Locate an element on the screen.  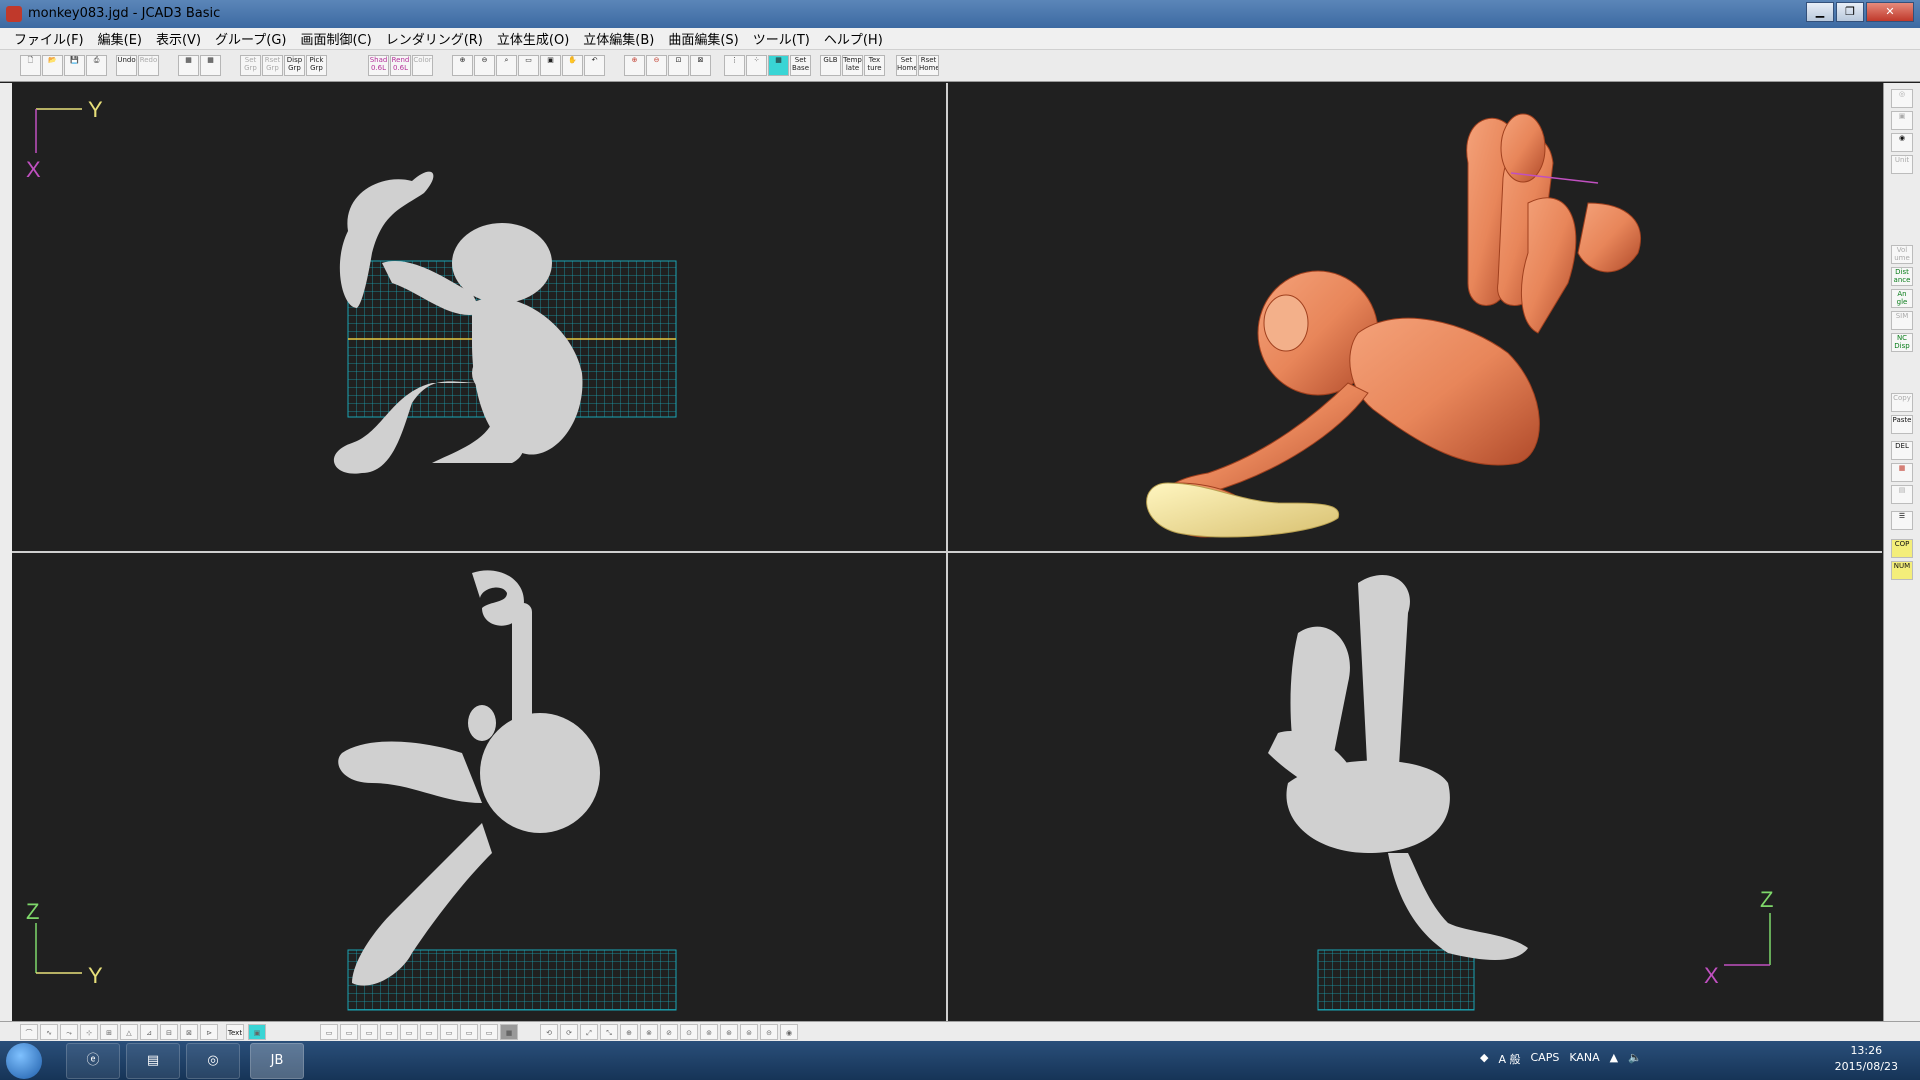
cmd-icon-12: ▭ is located at coordinates (349, 1032).